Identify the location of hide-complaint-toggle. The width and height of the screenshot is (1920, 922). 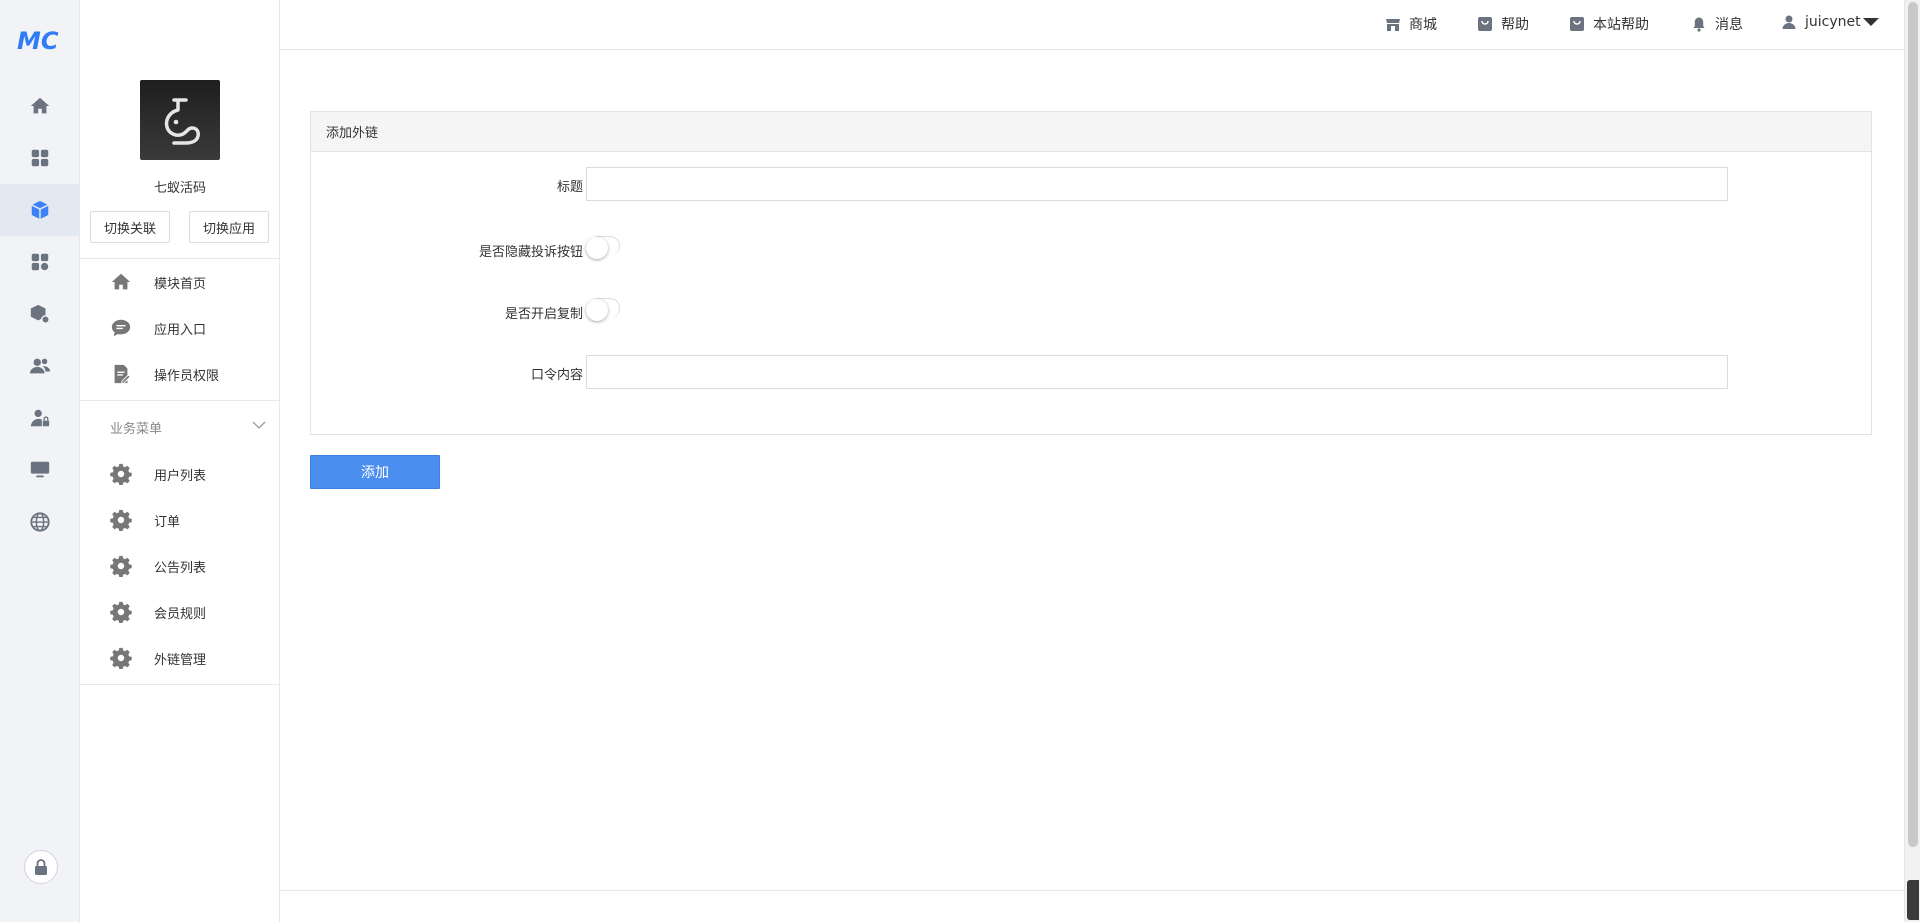
(603, 247).